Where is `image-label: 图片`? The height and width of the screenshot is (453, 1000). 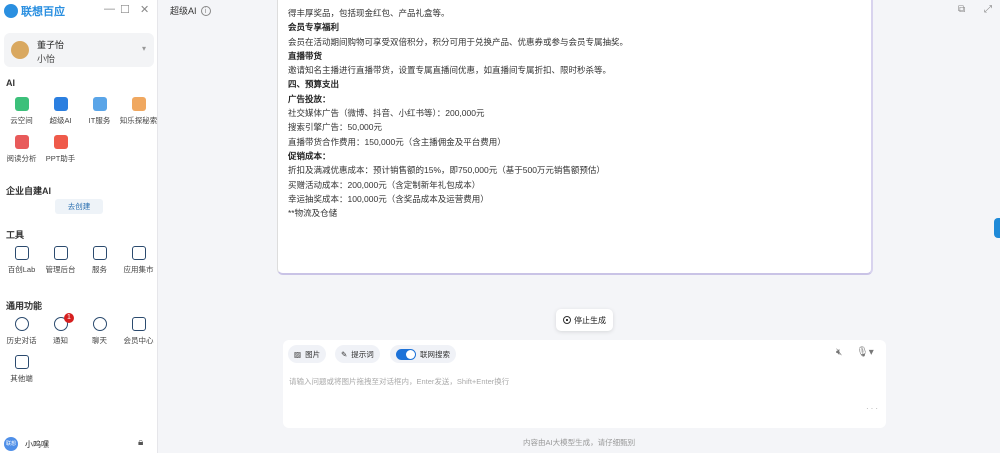 image-label: 图片 is located at coordinates (313, 354).